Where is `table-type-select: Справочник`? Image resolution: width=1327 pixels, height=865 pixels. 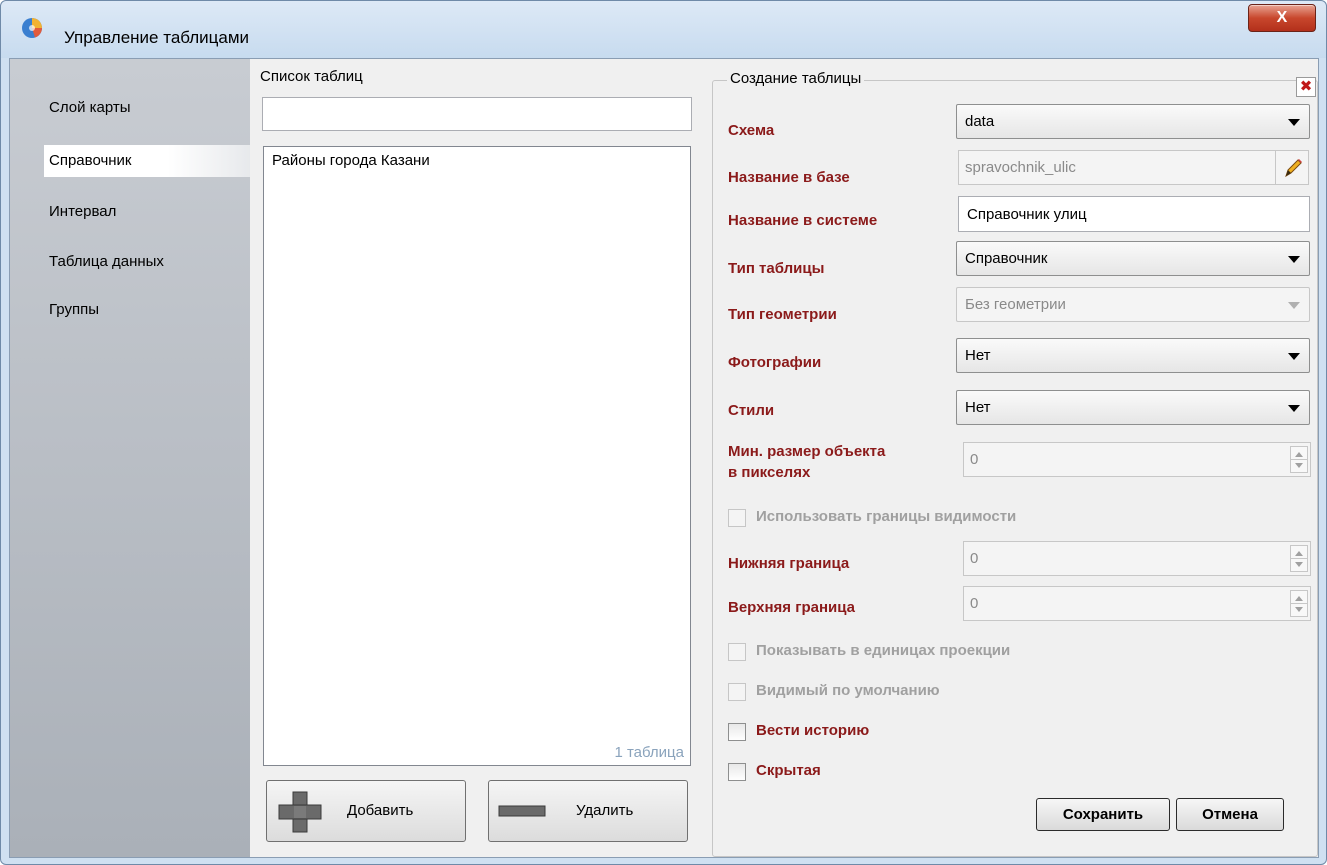
table-type-select: Справочник is located at coordinates (1133, 258).